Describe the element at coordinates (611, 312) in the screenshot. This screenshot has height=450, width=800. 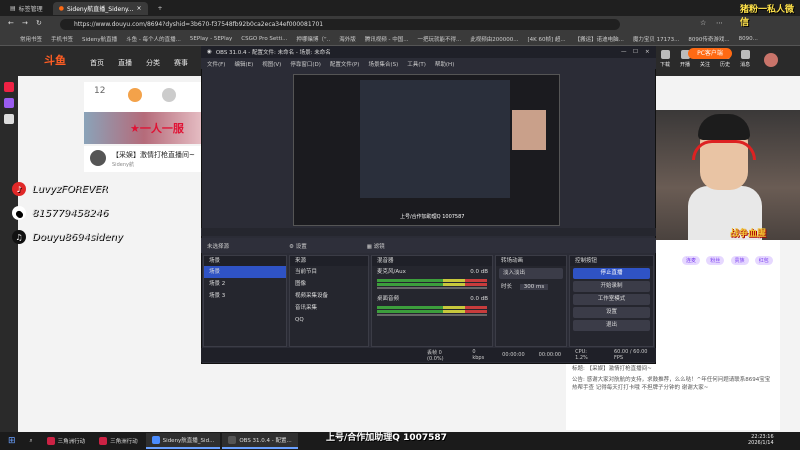
I see `settings-button: 设置` at that location.